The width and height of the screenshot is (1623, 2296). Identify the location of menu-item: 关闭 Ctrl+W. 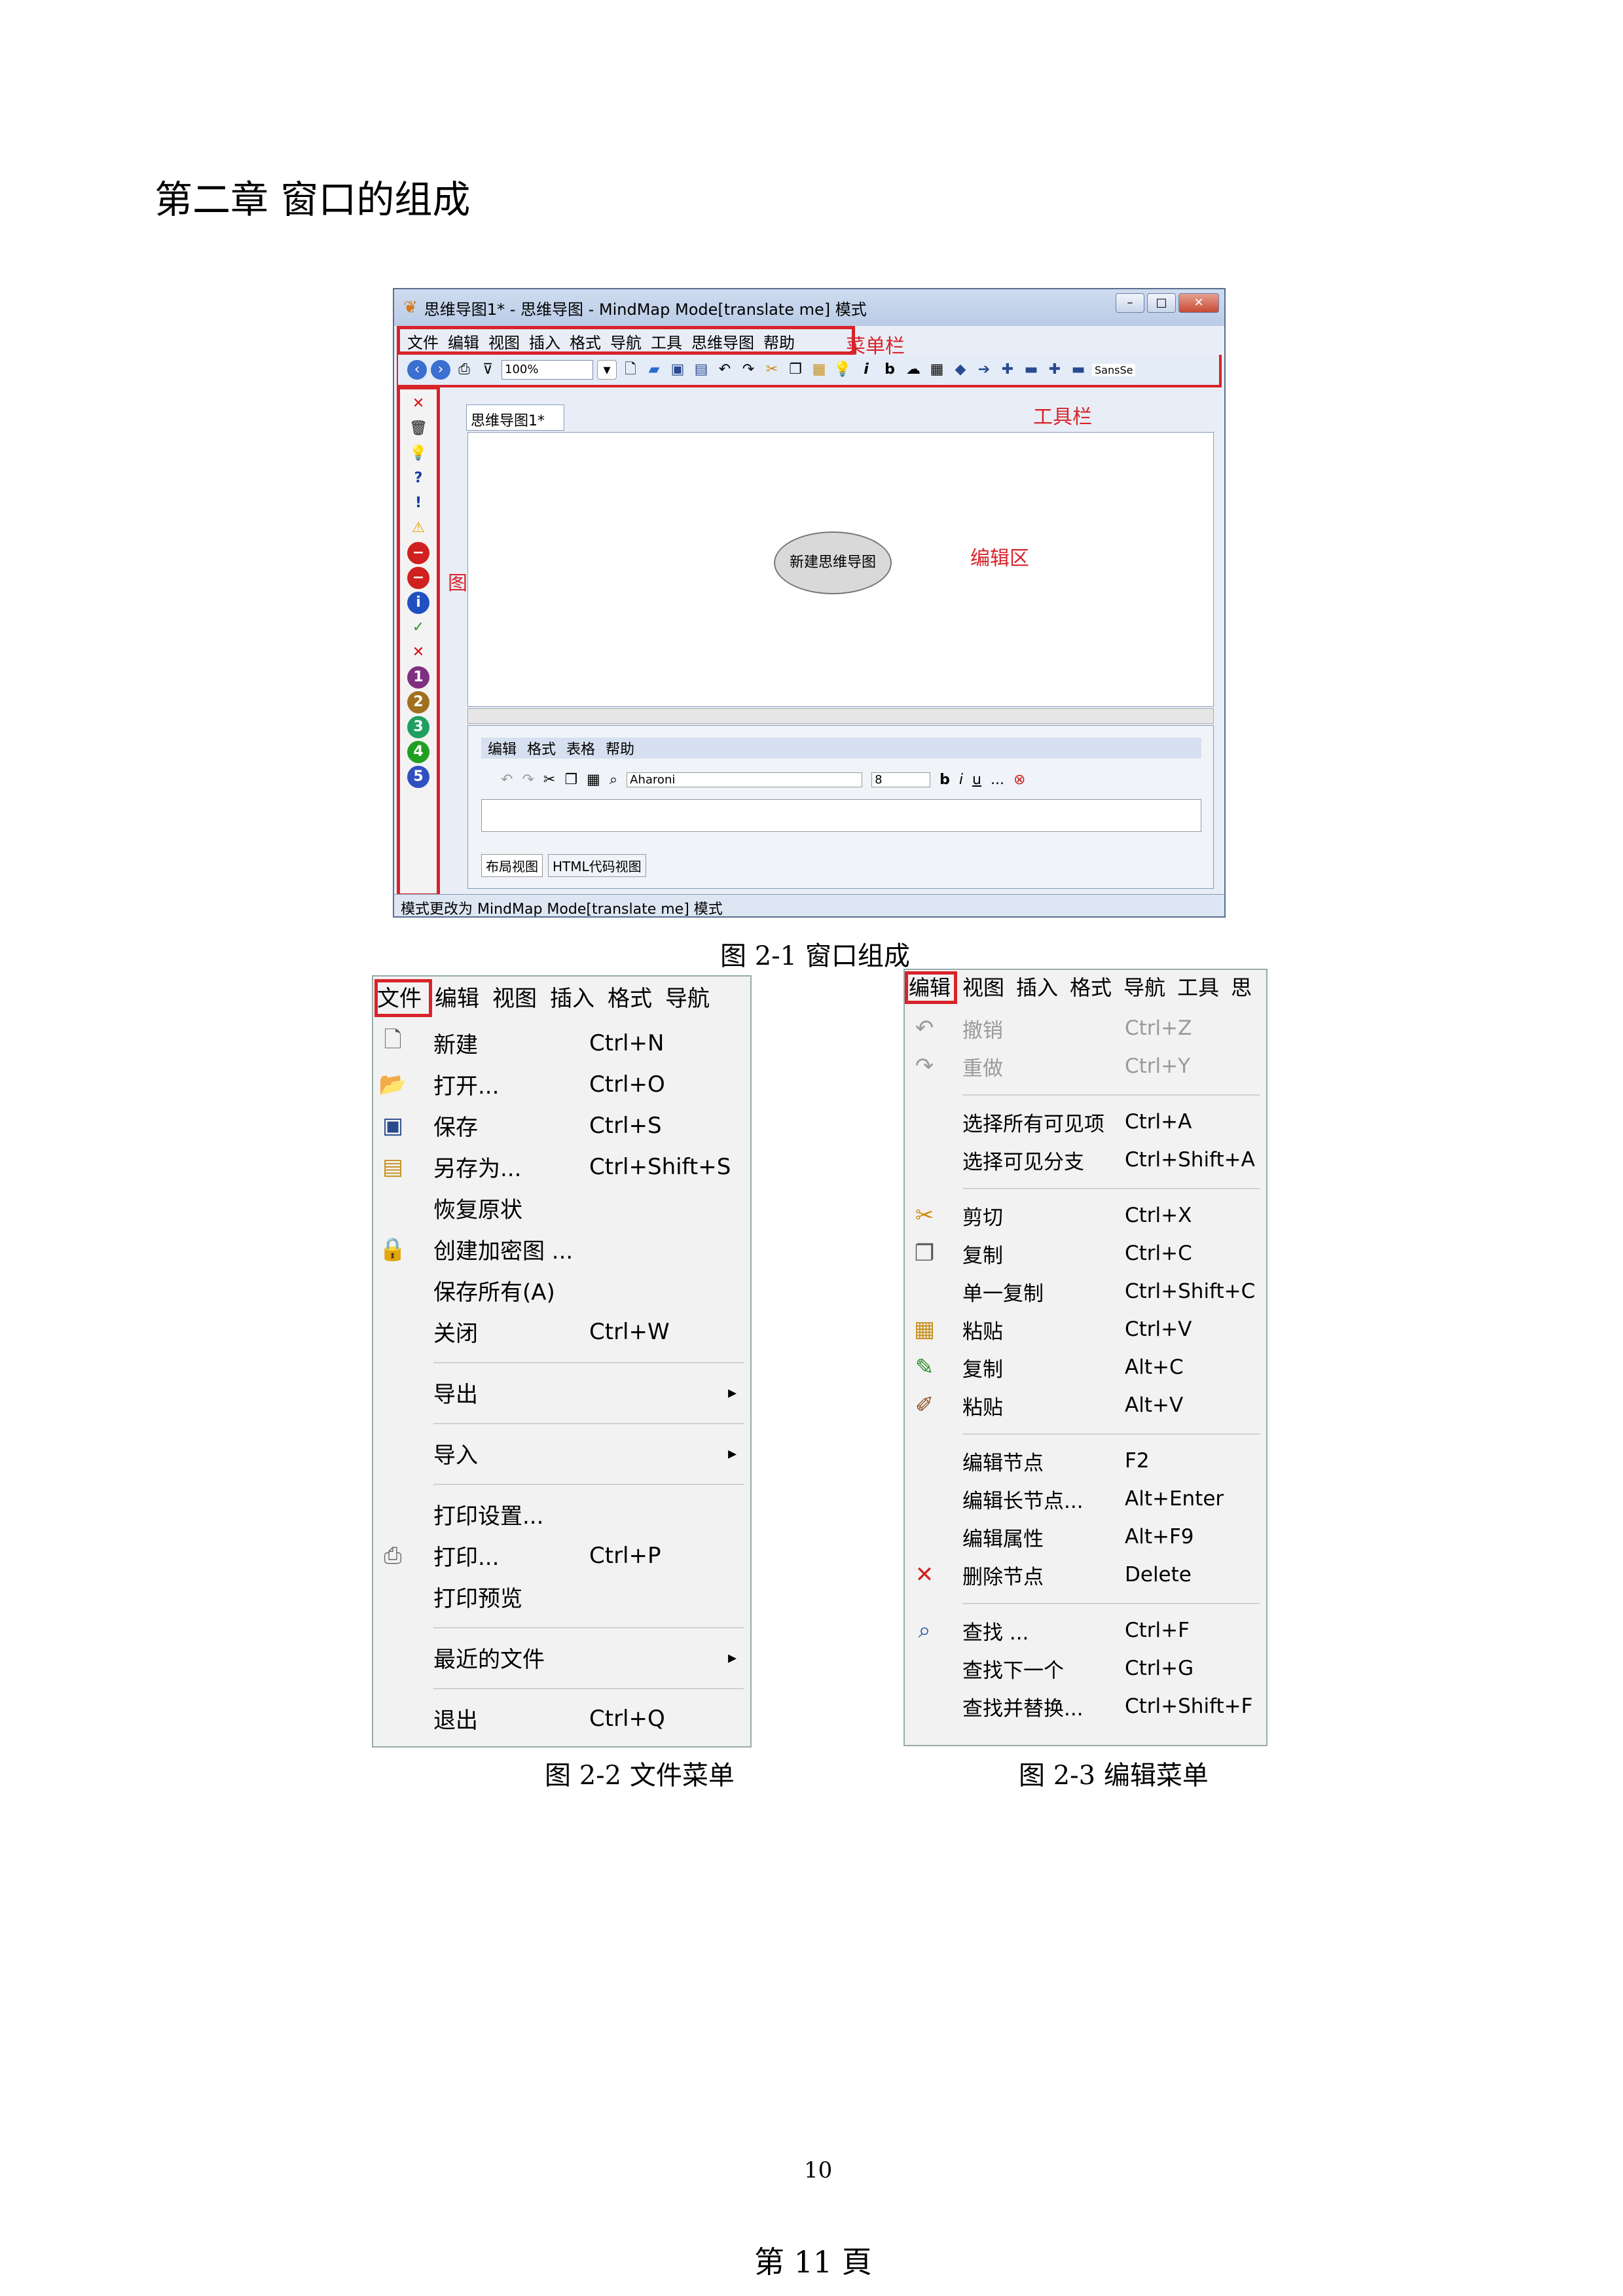
(561, 1331).